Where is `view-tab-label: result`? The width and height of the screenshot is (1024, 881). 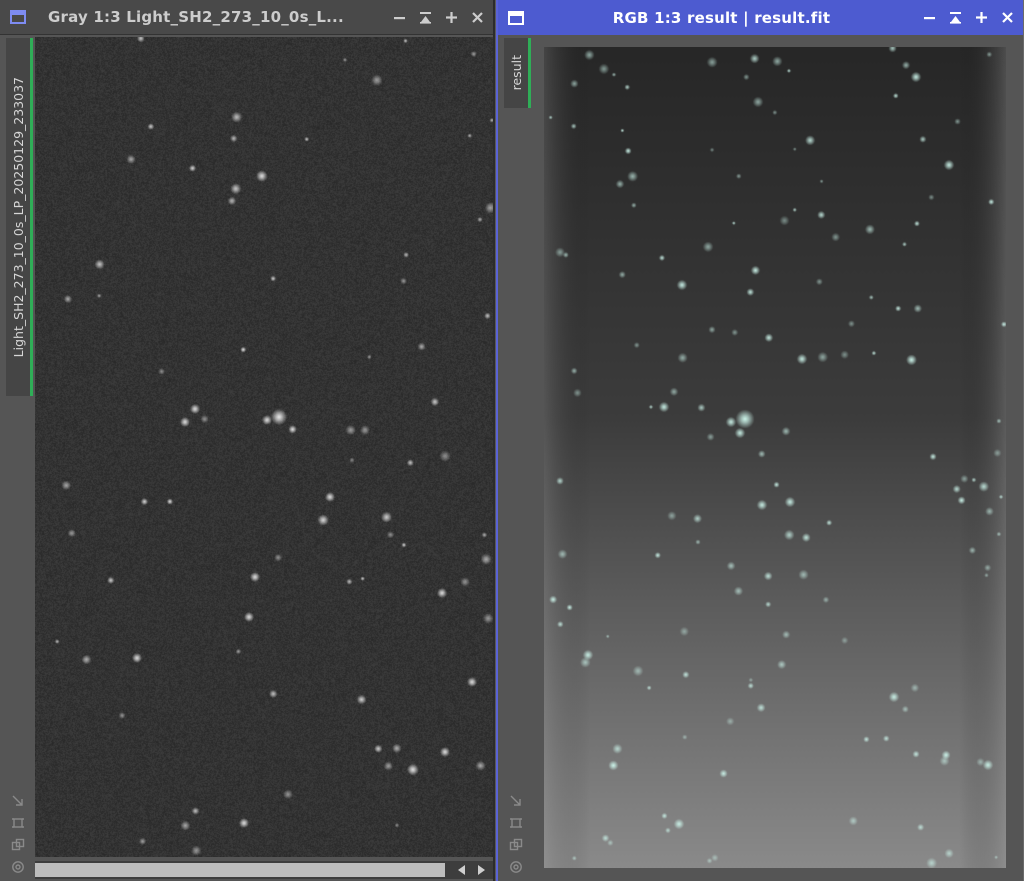 view-tab-label: result is located at coordinates (516, 73).